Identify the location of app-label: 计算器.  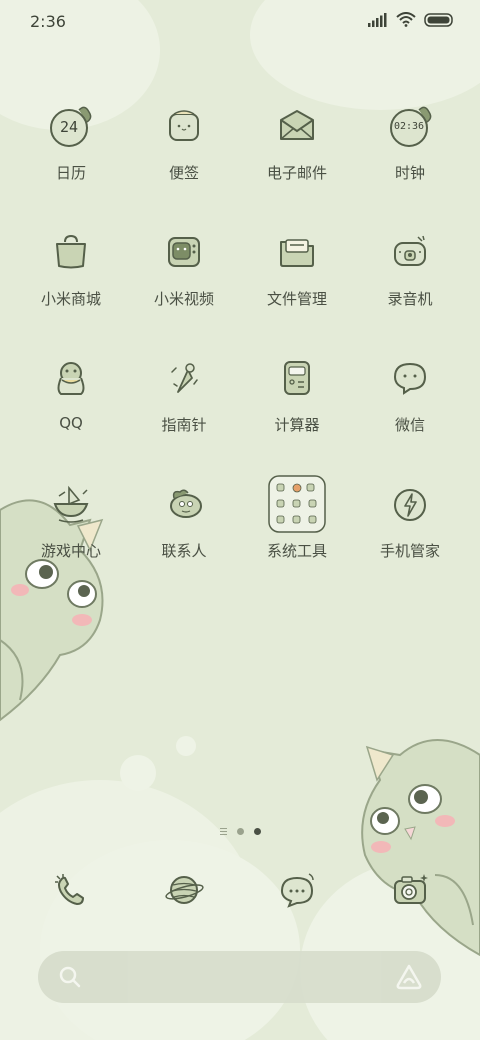
(297, 425).